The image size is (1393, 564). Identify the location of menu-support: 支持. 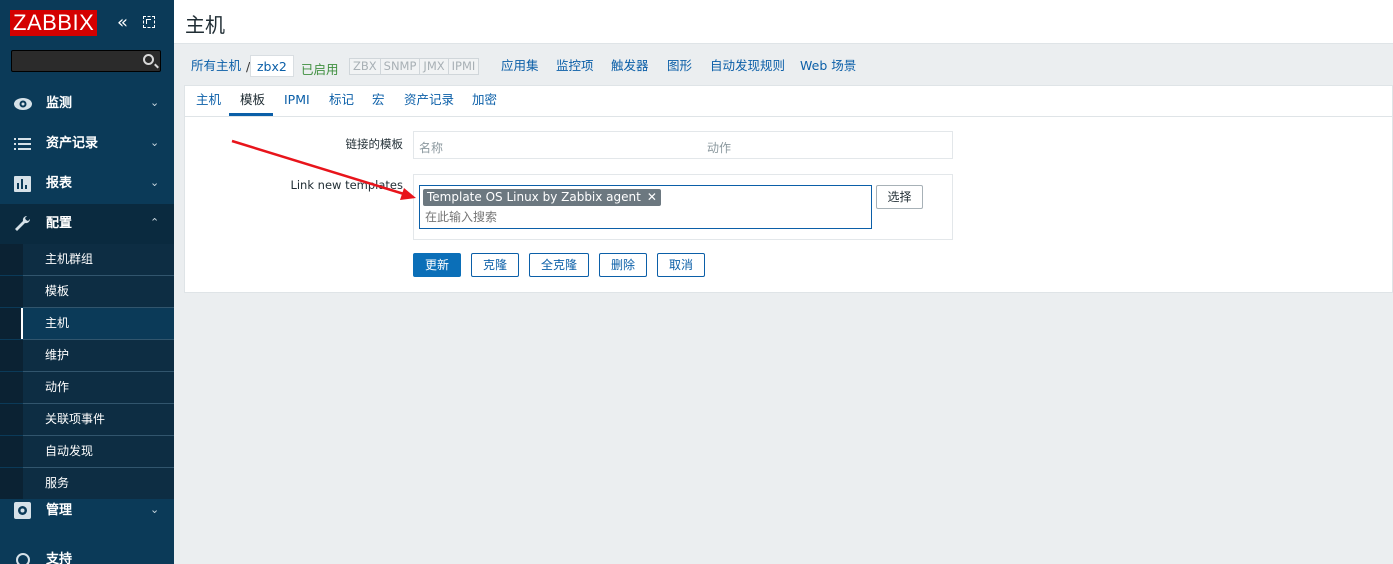
(87, 552).